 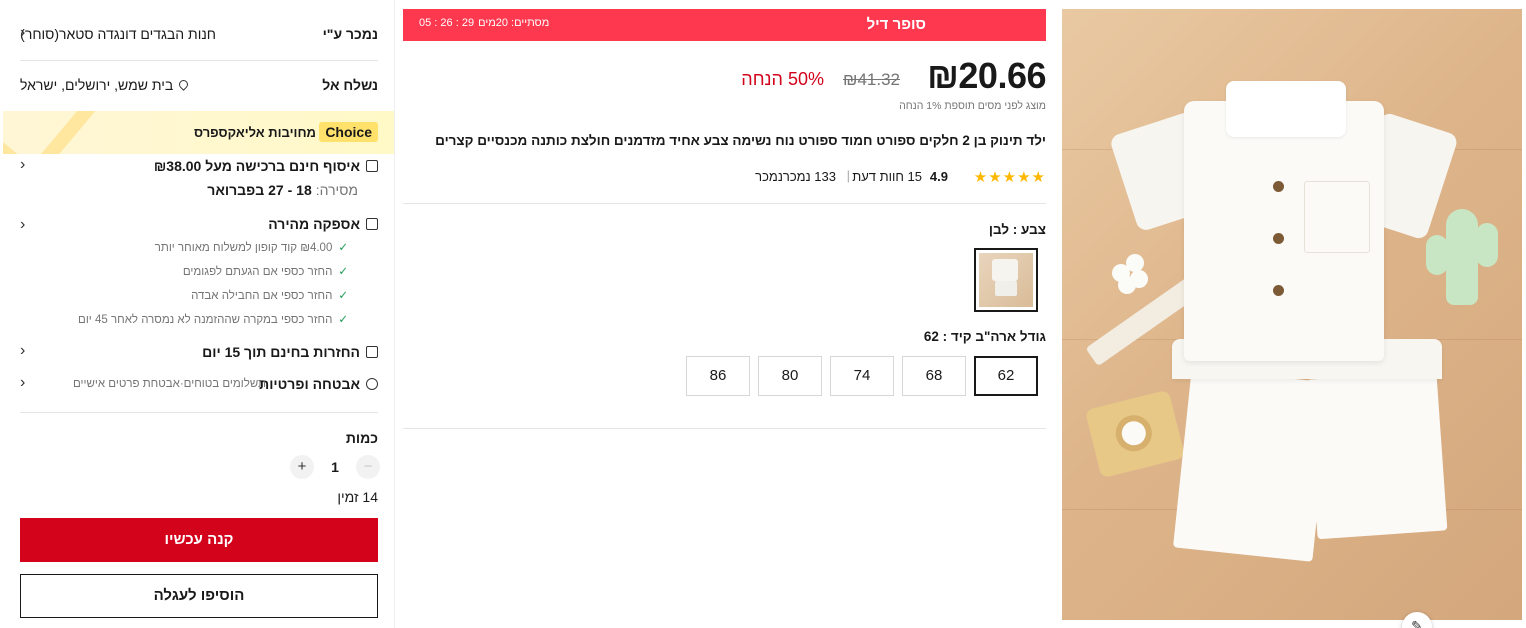 I want to click on camera-lens, so click(x=1133, y=433).